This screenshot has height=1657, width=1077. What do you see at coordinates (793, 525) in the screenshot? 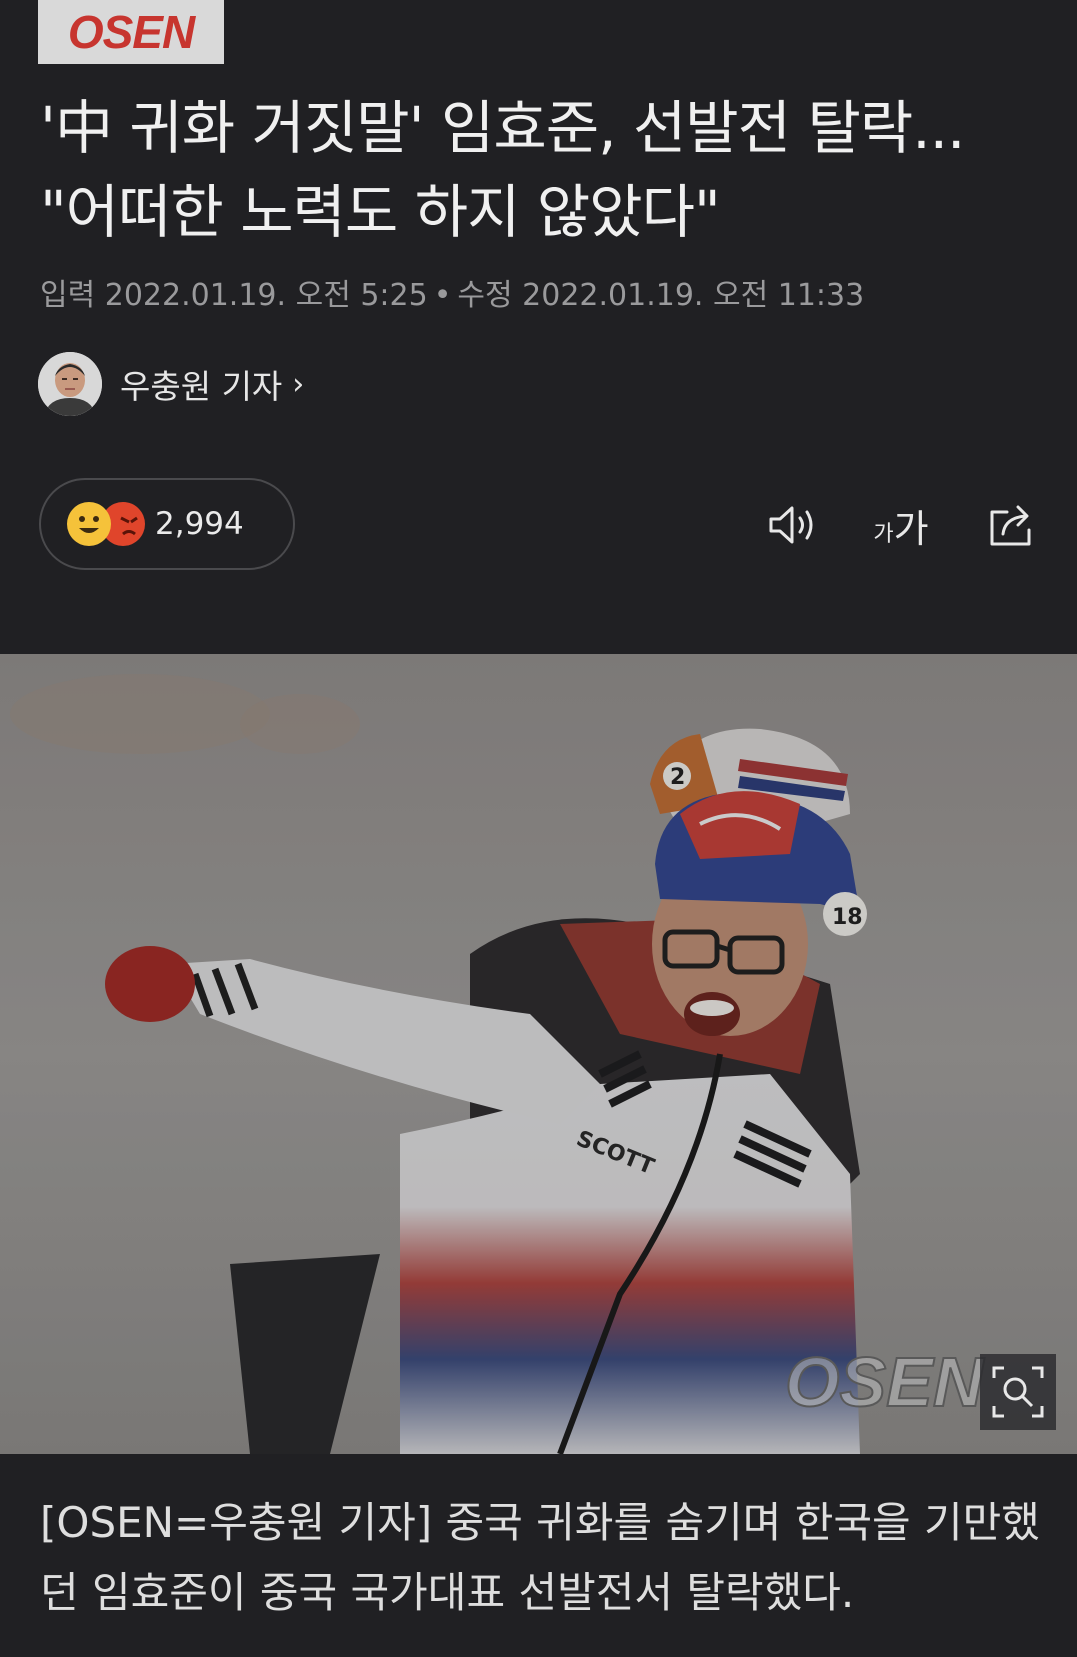
I see `speaker-icon` at bounding box center [793, 525].